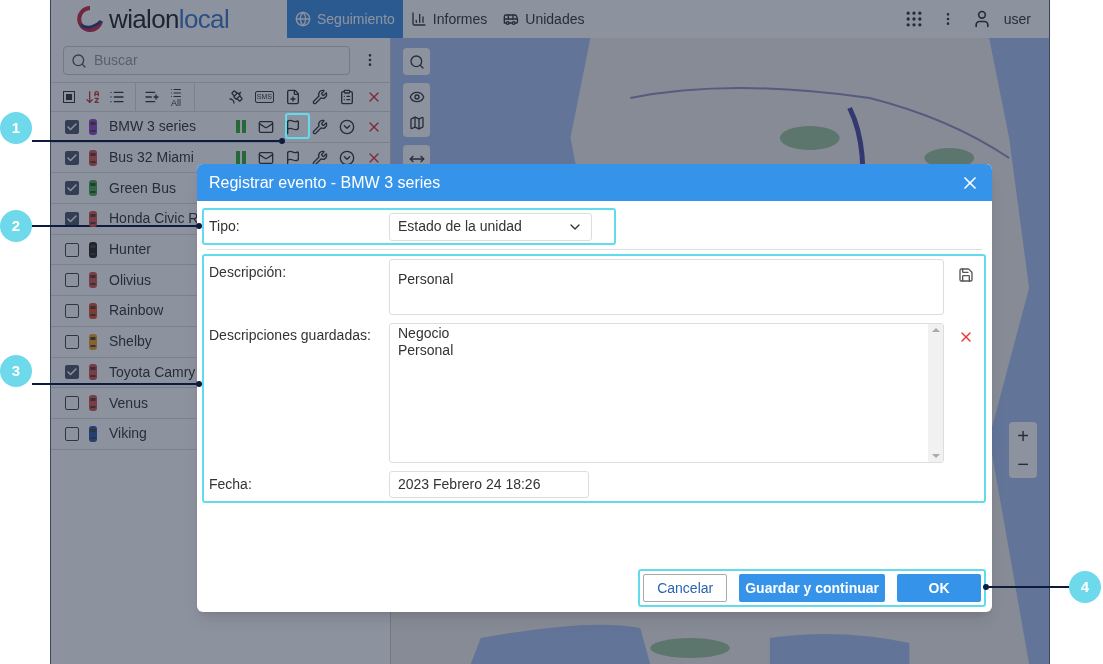 The image size is (1103, 664). I want to click on unit-name: Olivius, so click(130, 280).